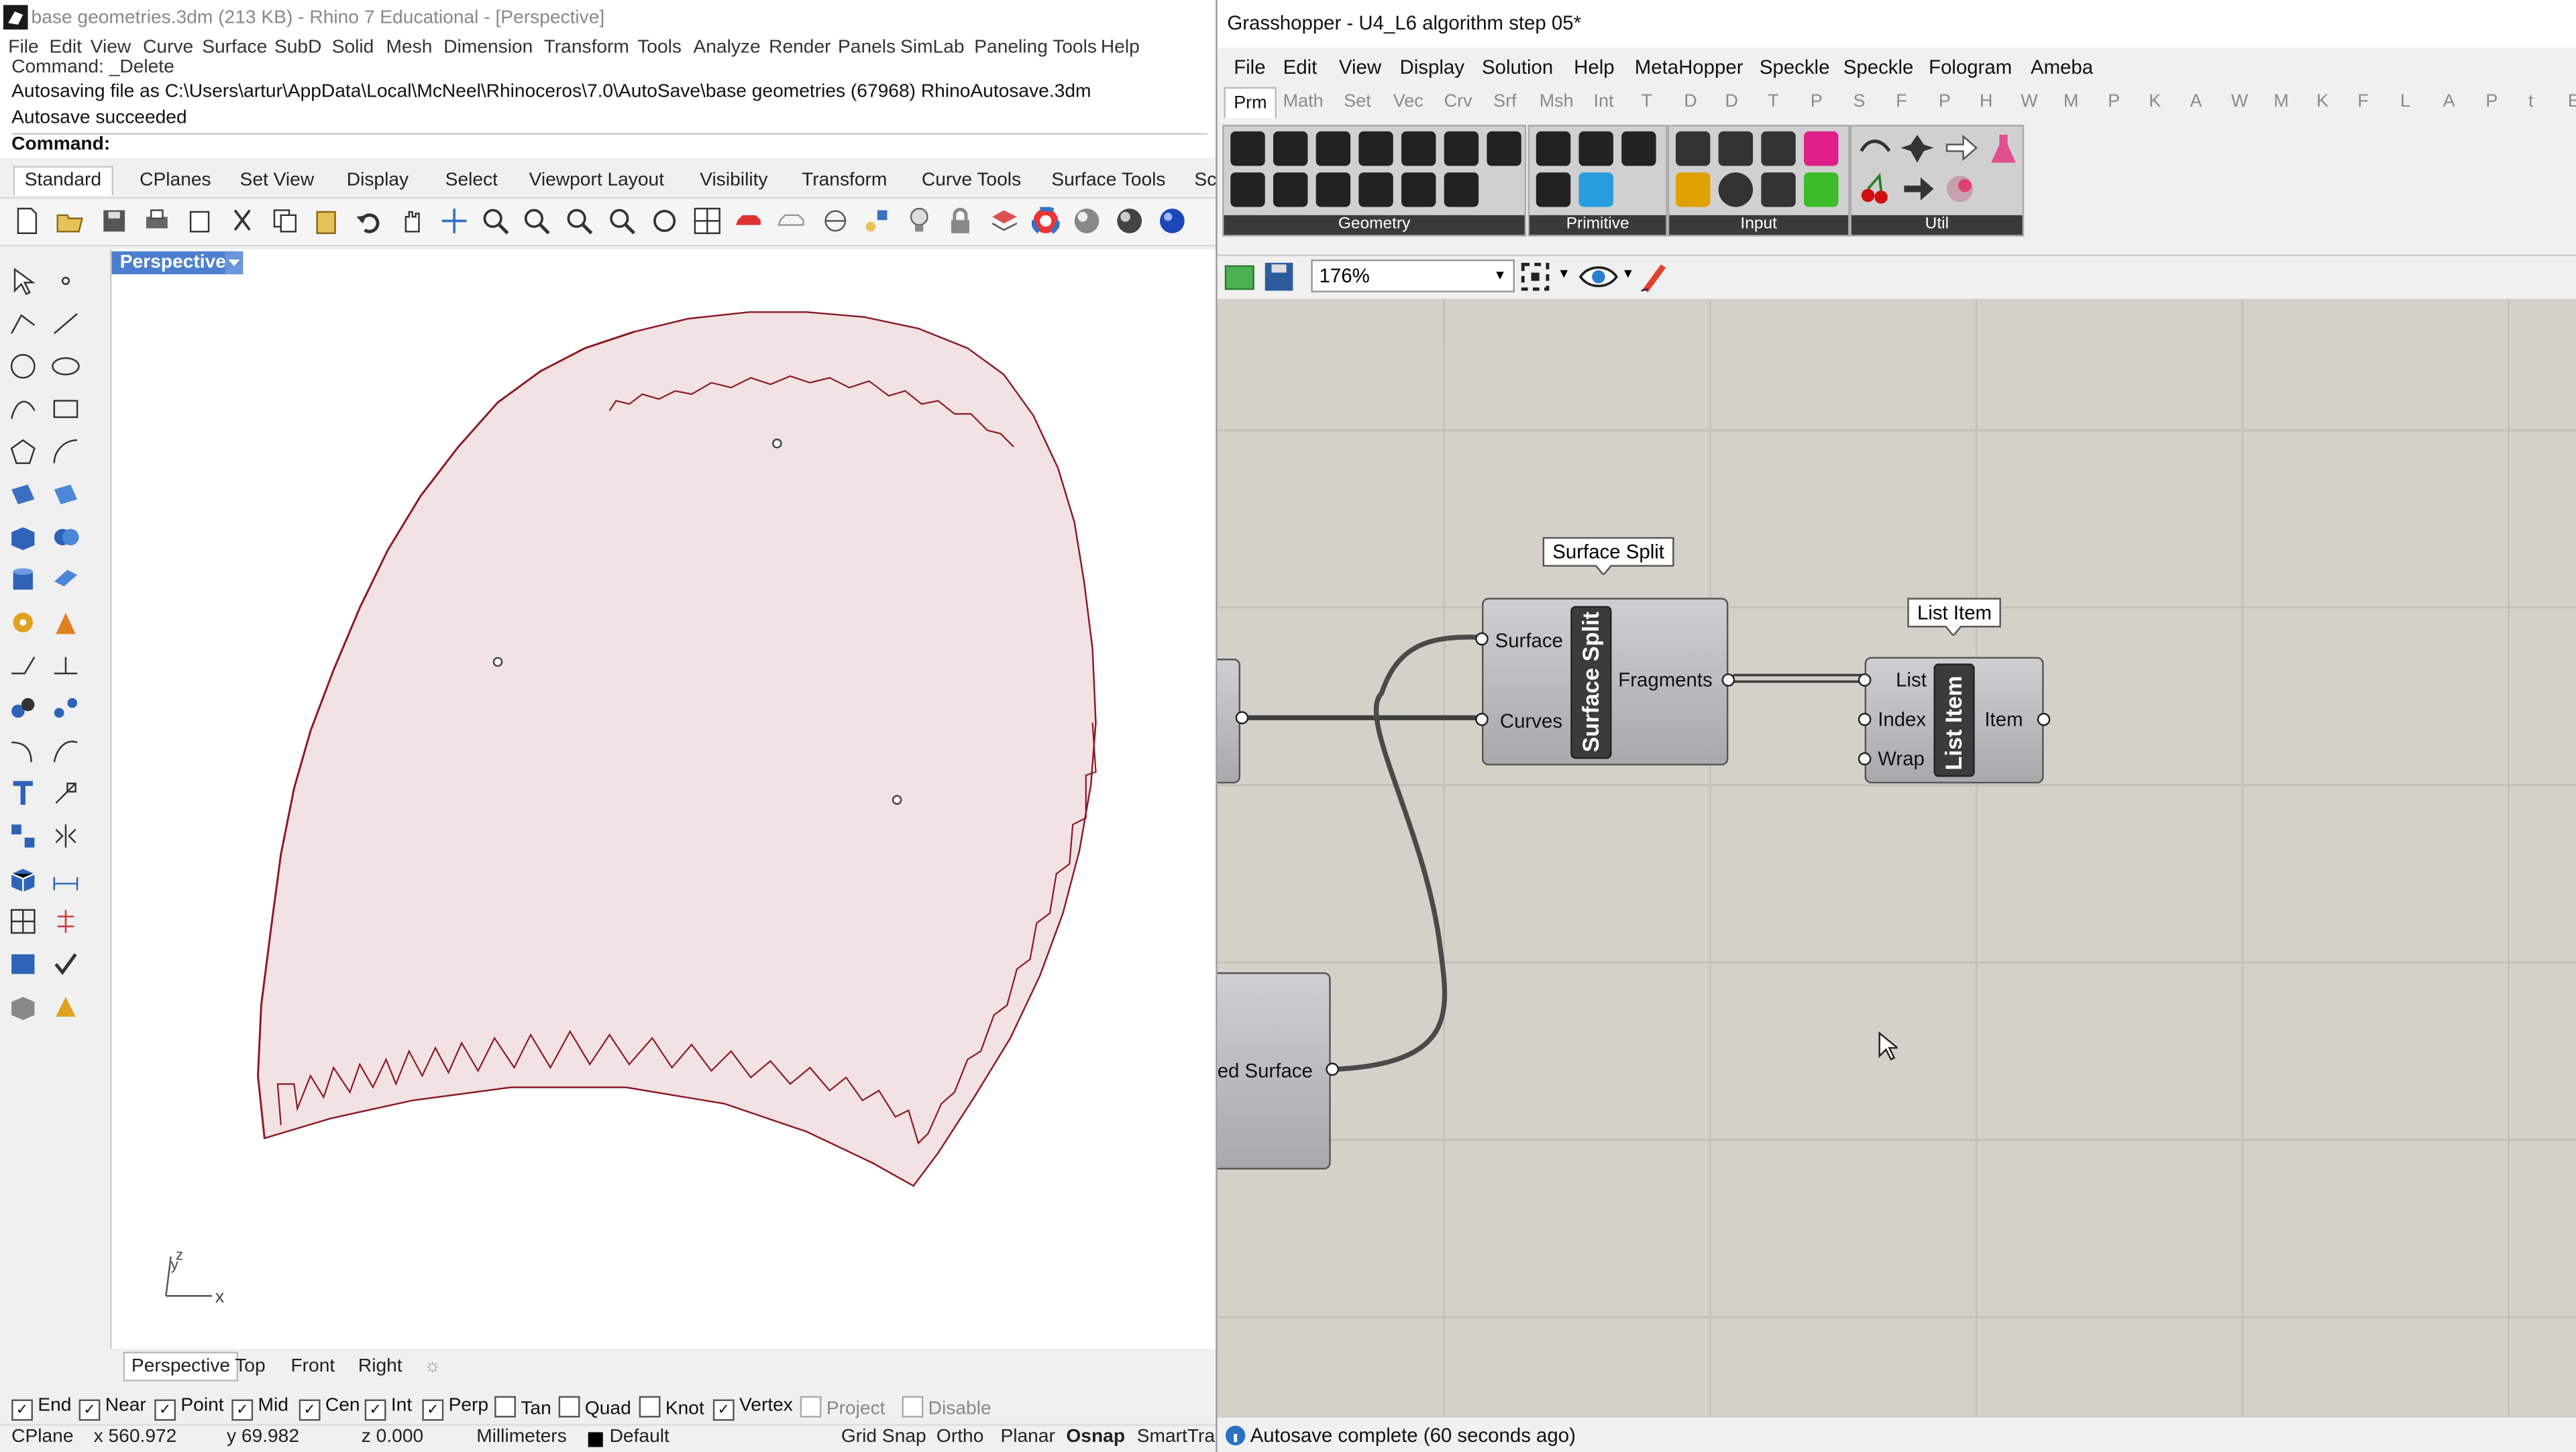 The image size is (2576, 1452). I want to click on tab-viewport-layout: Viewport Layout, so click(596, 180).